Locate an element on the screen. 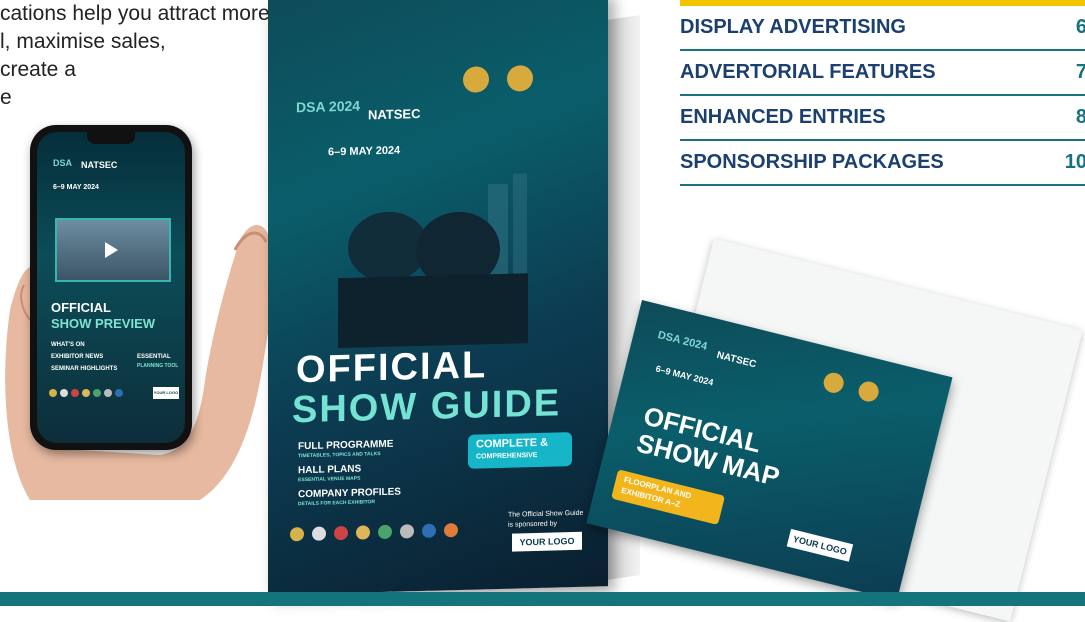 The height and width of the screenshot is (622, 1085). book-feature-head: COMPANY PROFILES is located at coordinates (349, 493).